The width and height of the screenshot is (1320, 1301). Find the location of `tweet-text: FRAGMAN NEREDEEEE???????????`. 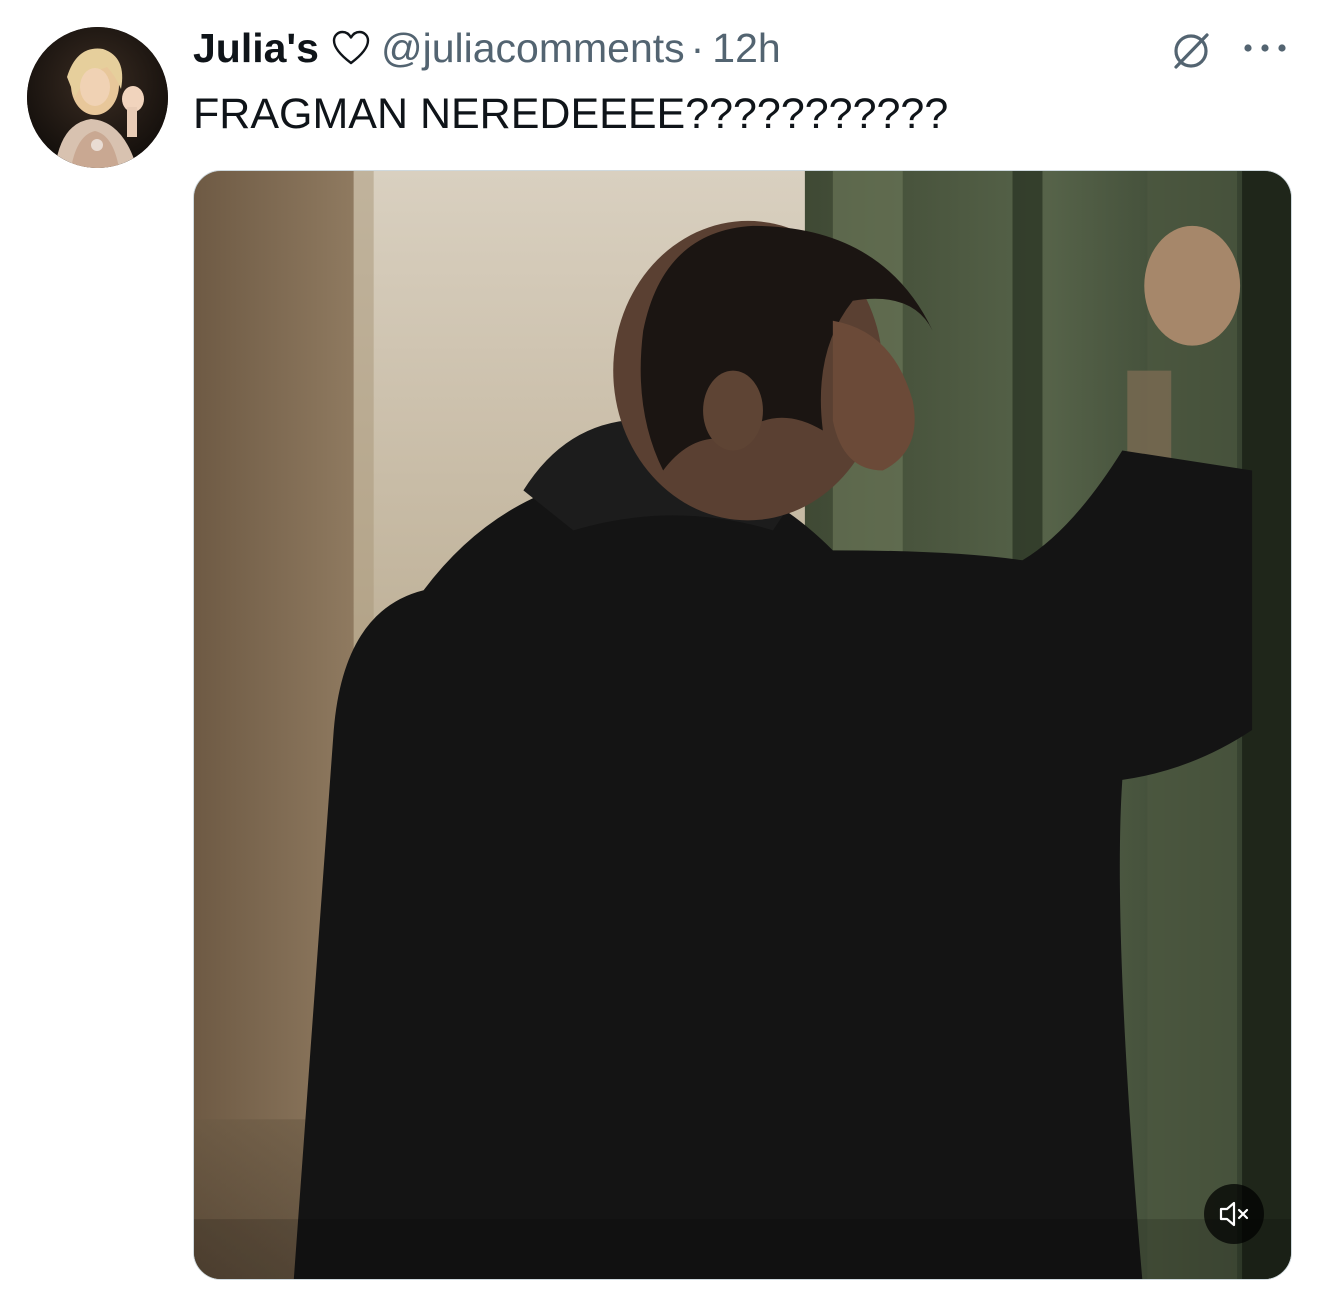

tweet-text: FRAGMAN NEREDEEEE??????????? is located at coordinates (571, 114).